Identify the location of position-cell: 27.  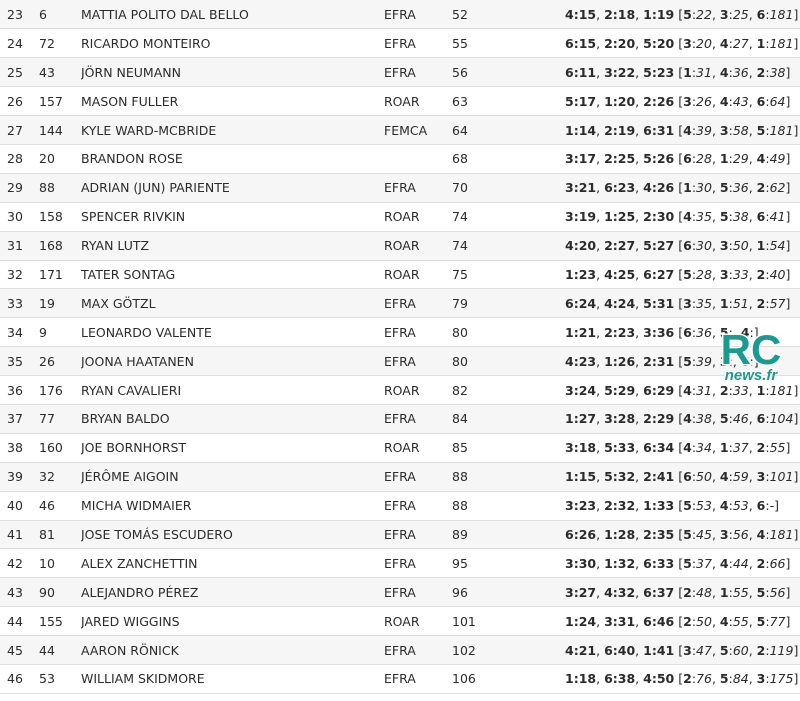
(19, 130).